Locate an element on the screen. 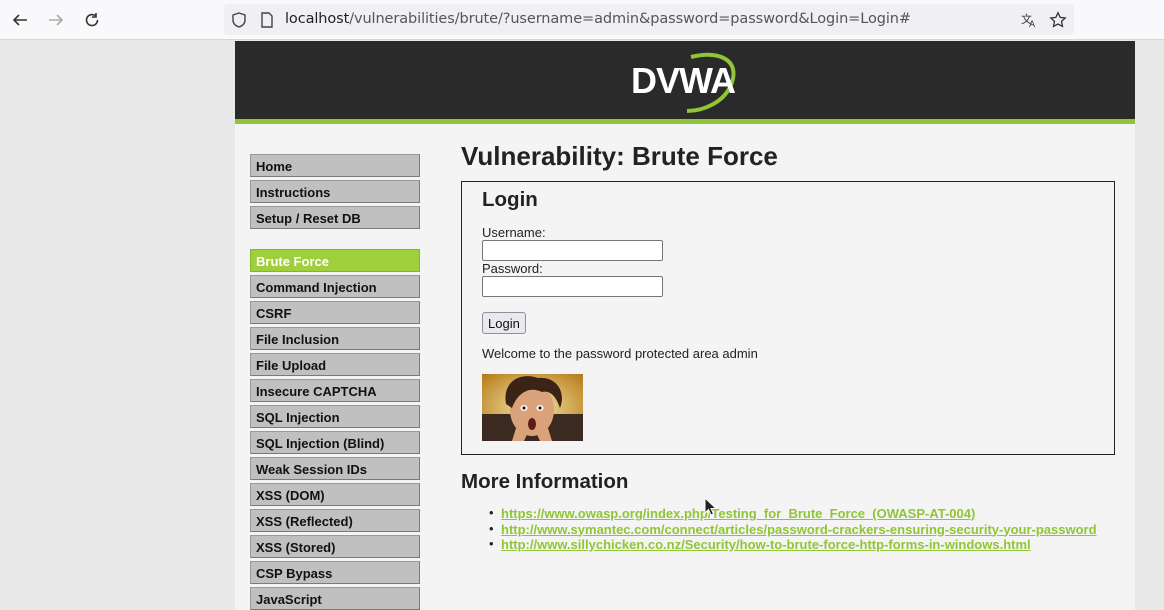 The image size is (1164, 610). sidebar-item-sql-injection-blind: SQL Injection (Blind) is located at coordinates (335, 442).